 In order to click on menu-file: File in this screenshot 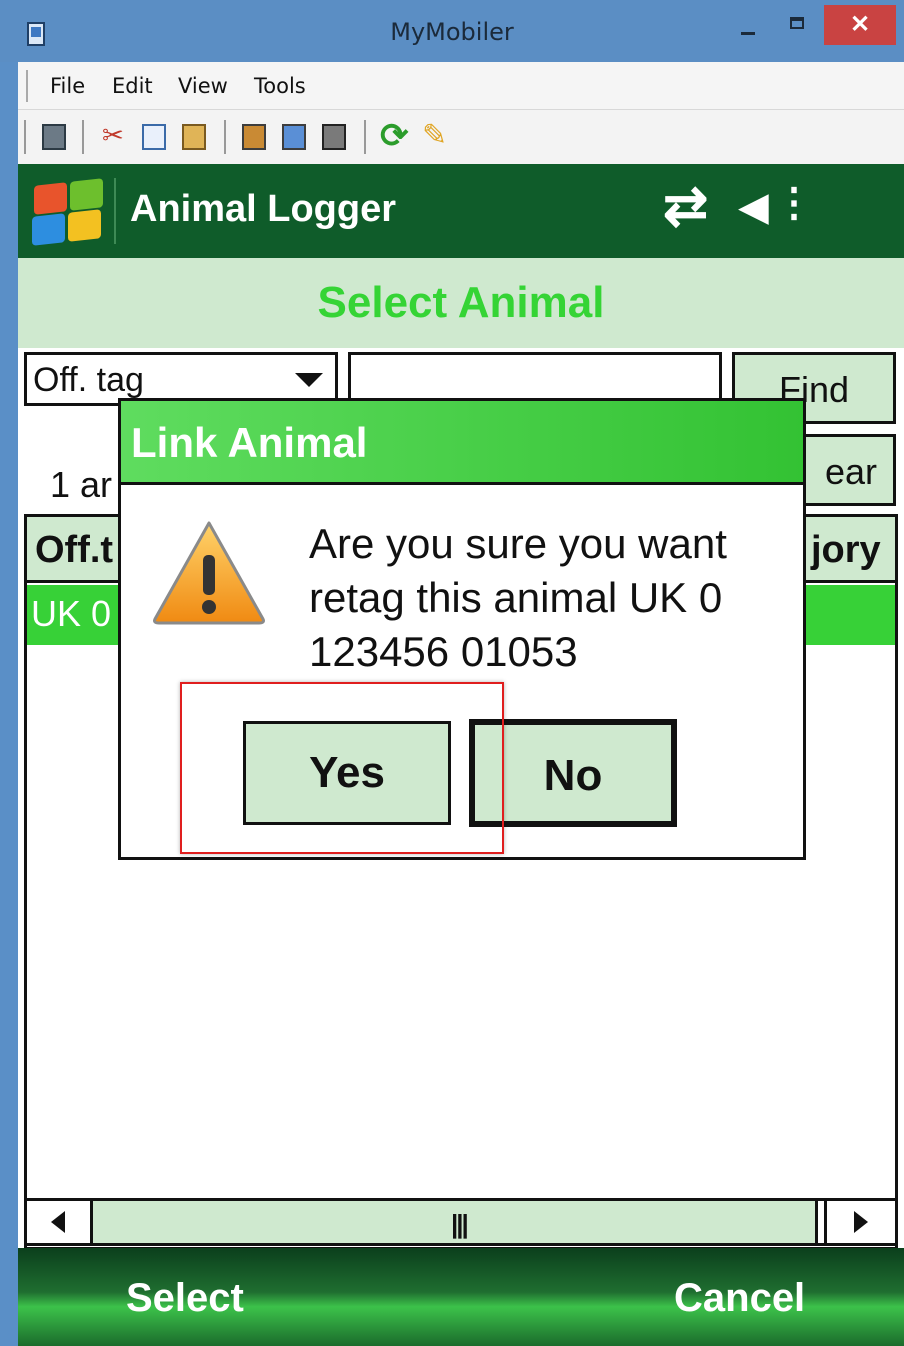, I will do `click(67, 86)`.